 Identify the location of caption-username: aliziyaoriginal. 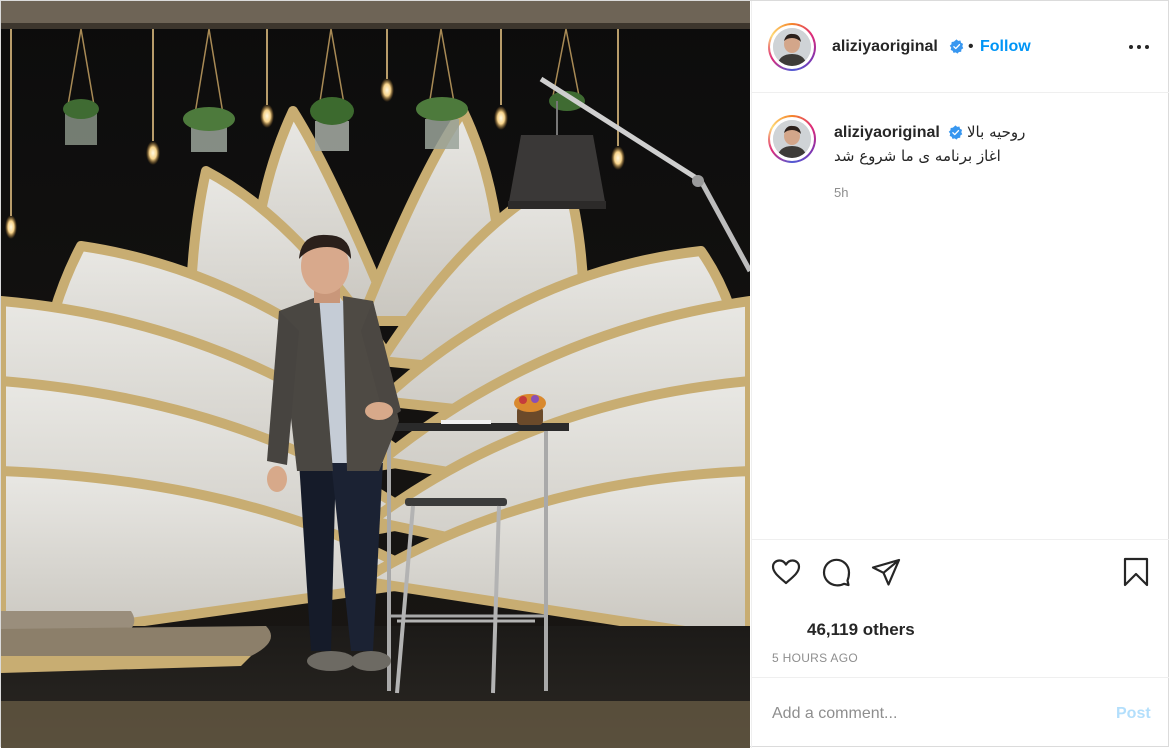
(887, 133).